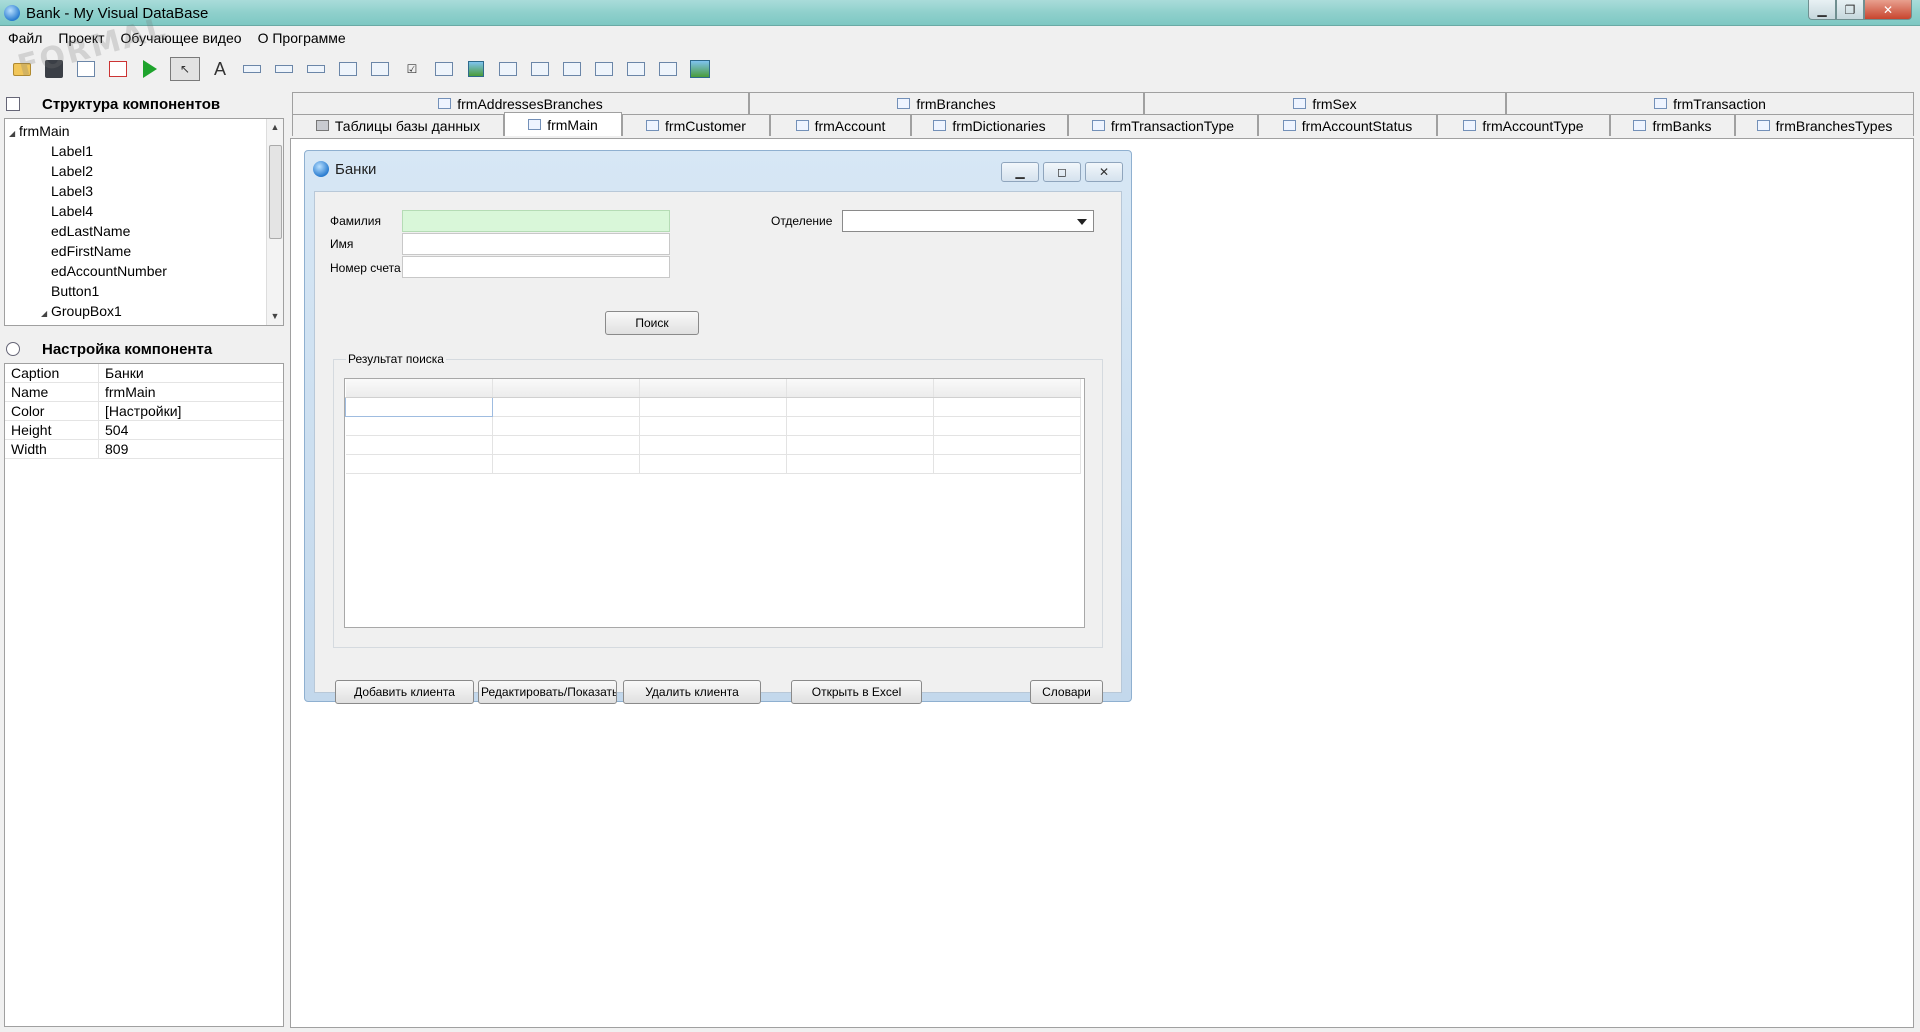 This screenshot has height=1032, width=1920. What do you see at coordinates (86, 69) in the screenshot?
I see `add-form-icon` at bounding box center [86, 69].